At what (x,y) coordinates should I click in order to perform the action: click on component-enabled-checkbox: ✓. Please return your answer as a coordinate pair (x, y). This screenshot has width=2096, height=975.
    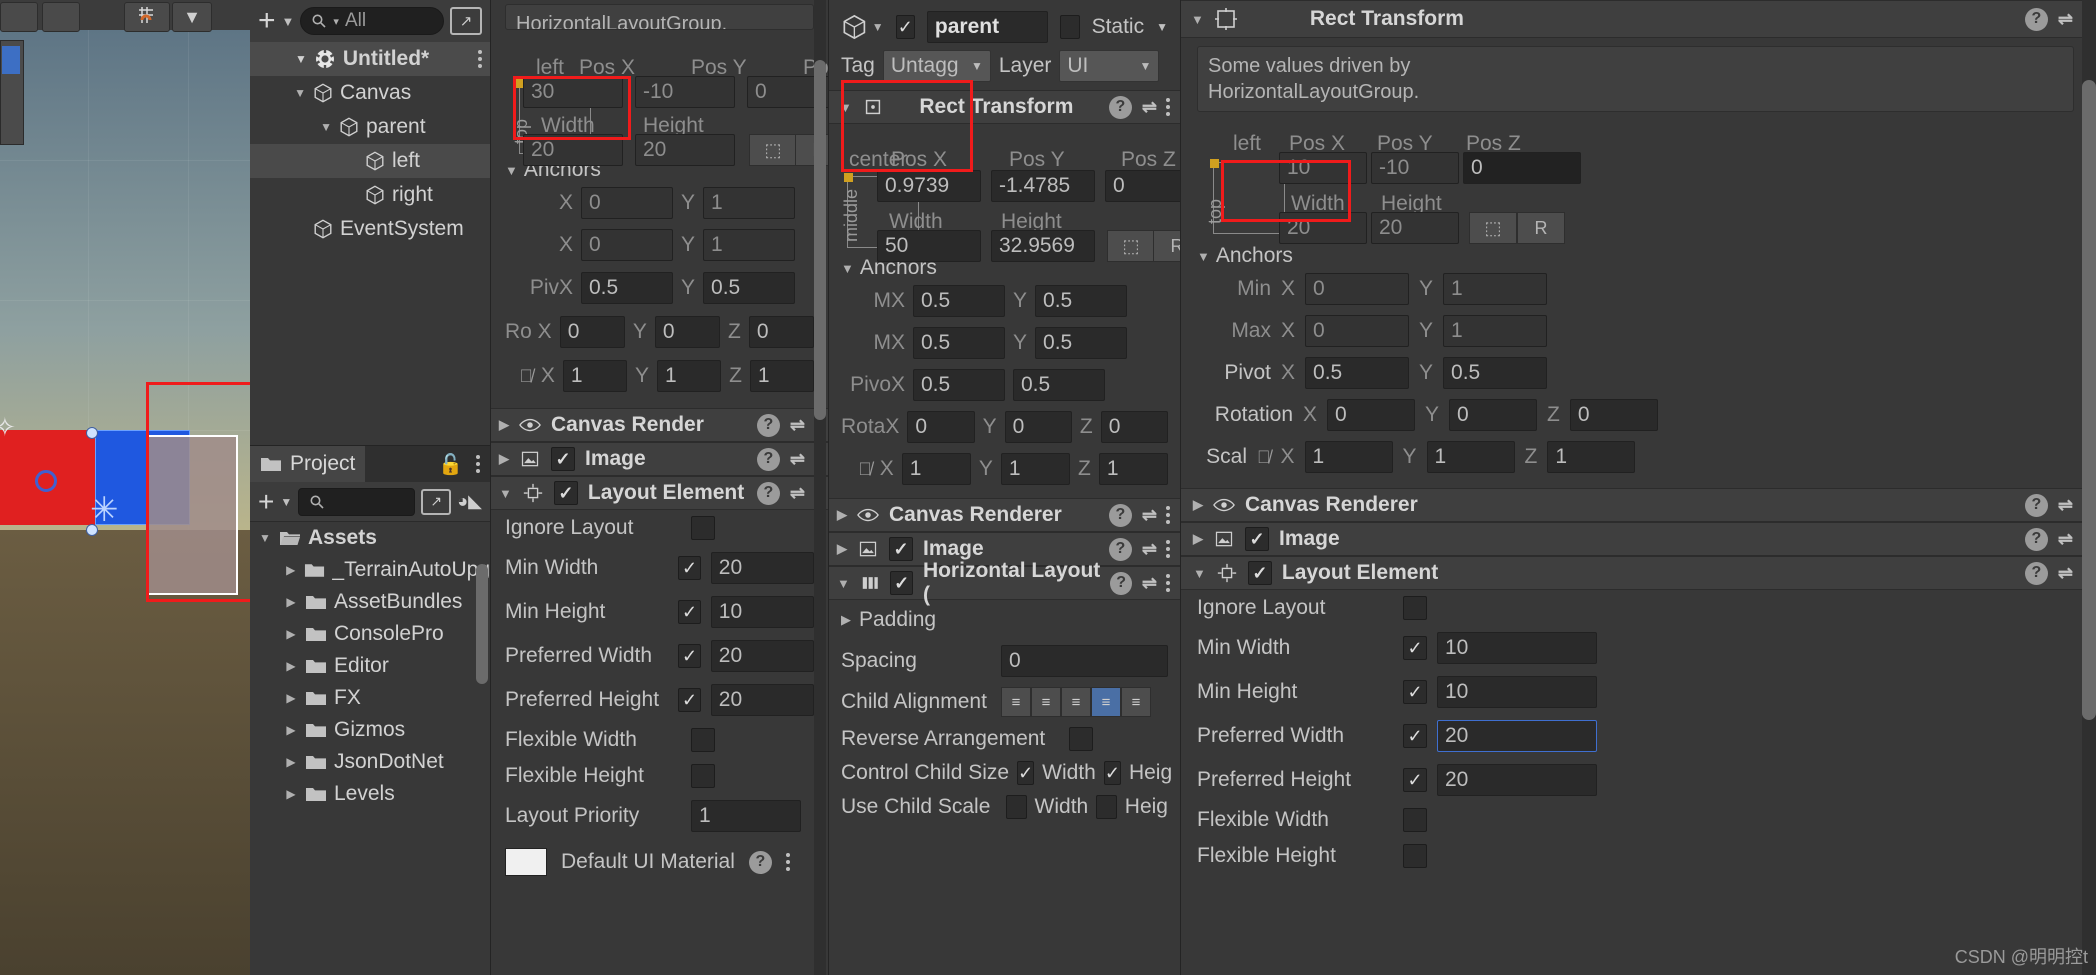
    Looking at the image, I should click on (563, 459).